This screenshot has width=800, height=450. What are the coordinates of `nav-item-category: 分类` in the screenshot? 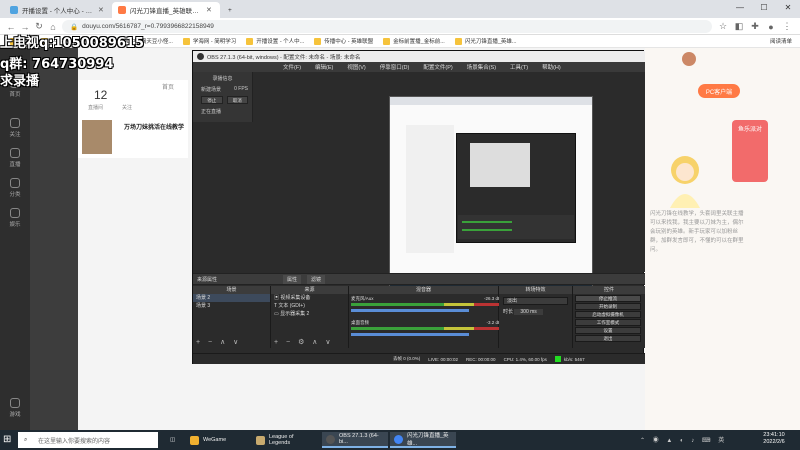 It's located at (15, 188).